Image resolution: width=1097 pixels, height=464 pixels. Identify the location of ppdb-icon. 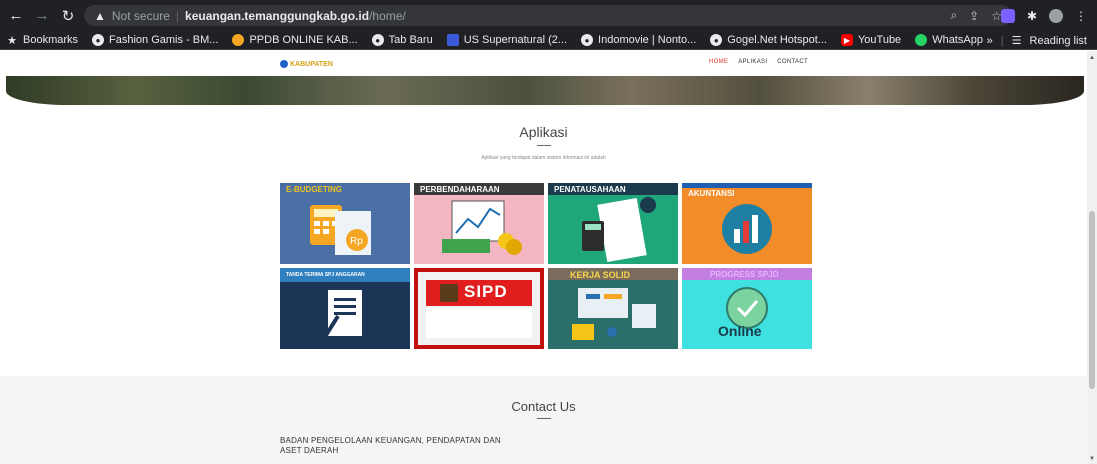
(238, 40).